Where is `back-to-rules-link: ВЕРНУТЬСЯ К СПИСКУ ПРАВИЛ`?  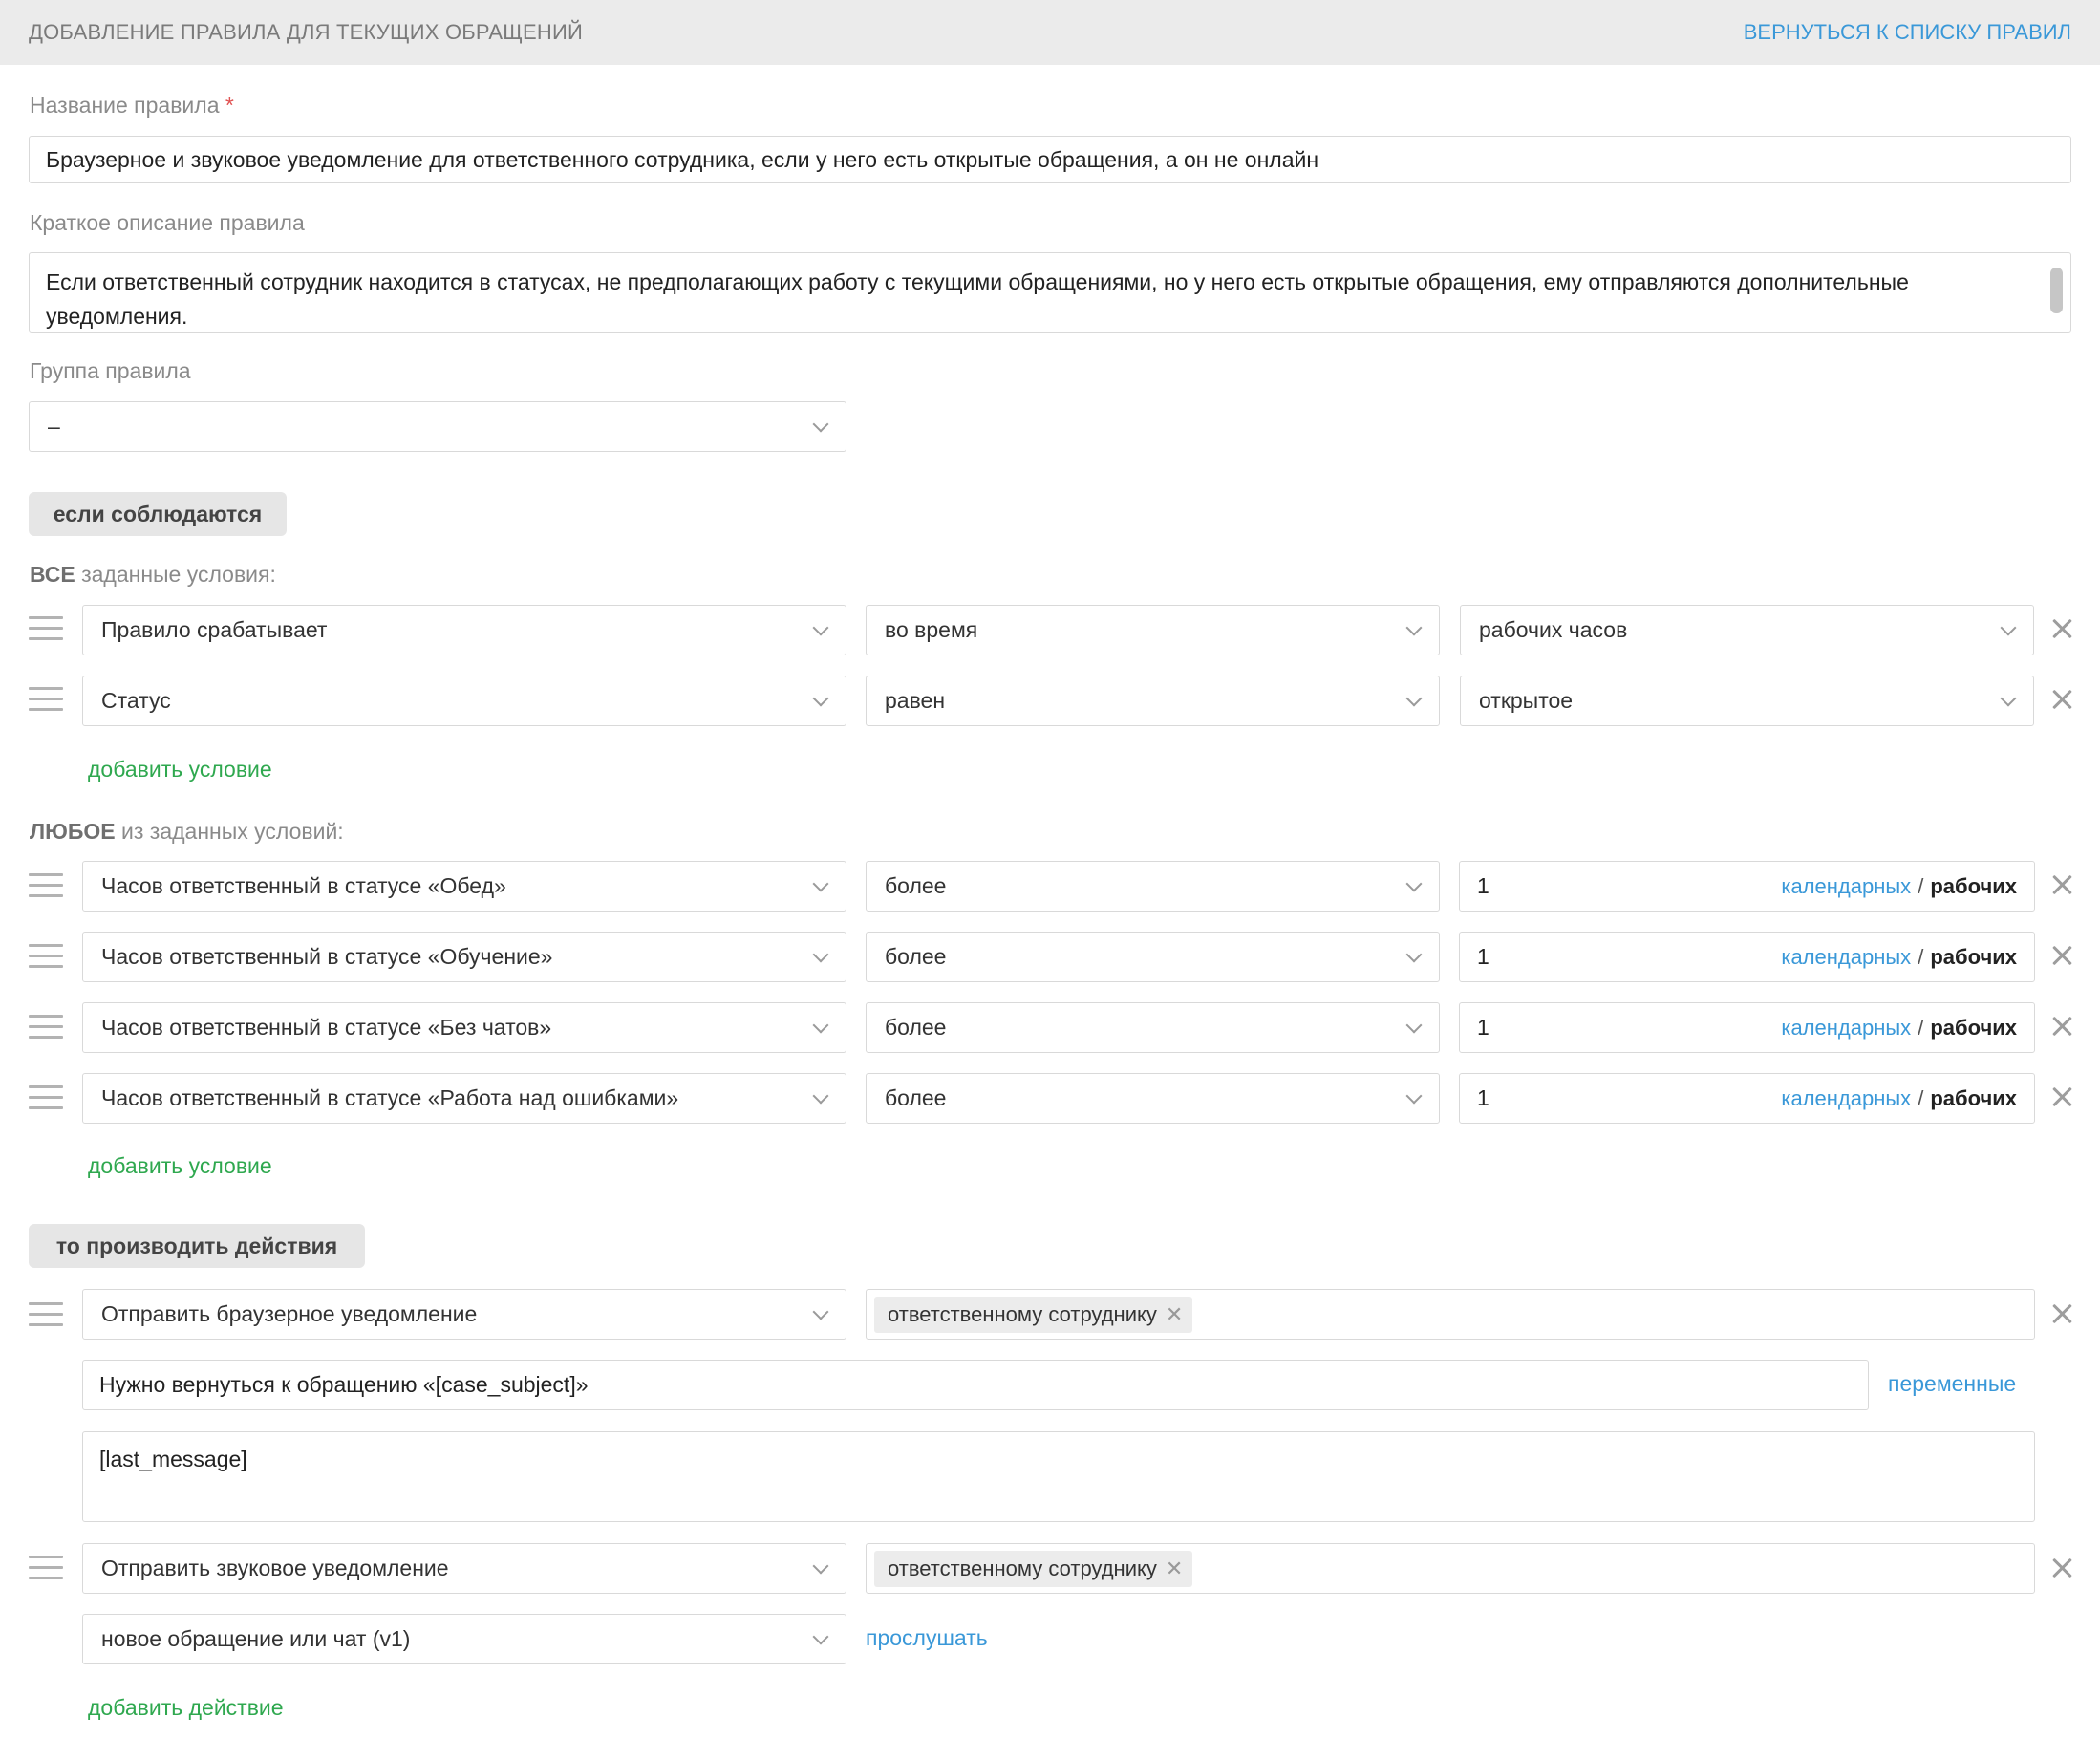
back-to-rules-link: ВЕРНУТЬСЯ К СПИСКУ ПРАВИЛ is located at coordinates (1907, 32).